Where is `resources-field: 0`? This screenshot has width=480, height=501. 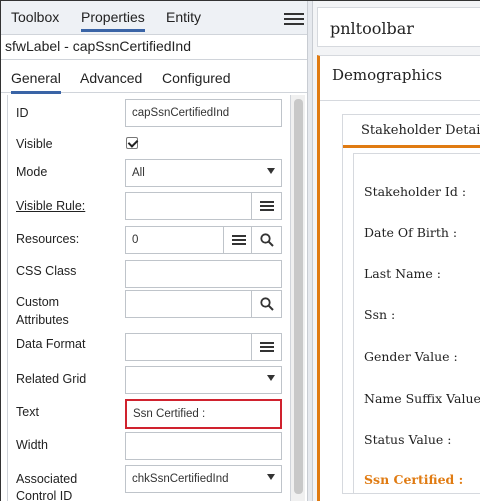
resources-field: 0 is located at coordinates (203, 240).